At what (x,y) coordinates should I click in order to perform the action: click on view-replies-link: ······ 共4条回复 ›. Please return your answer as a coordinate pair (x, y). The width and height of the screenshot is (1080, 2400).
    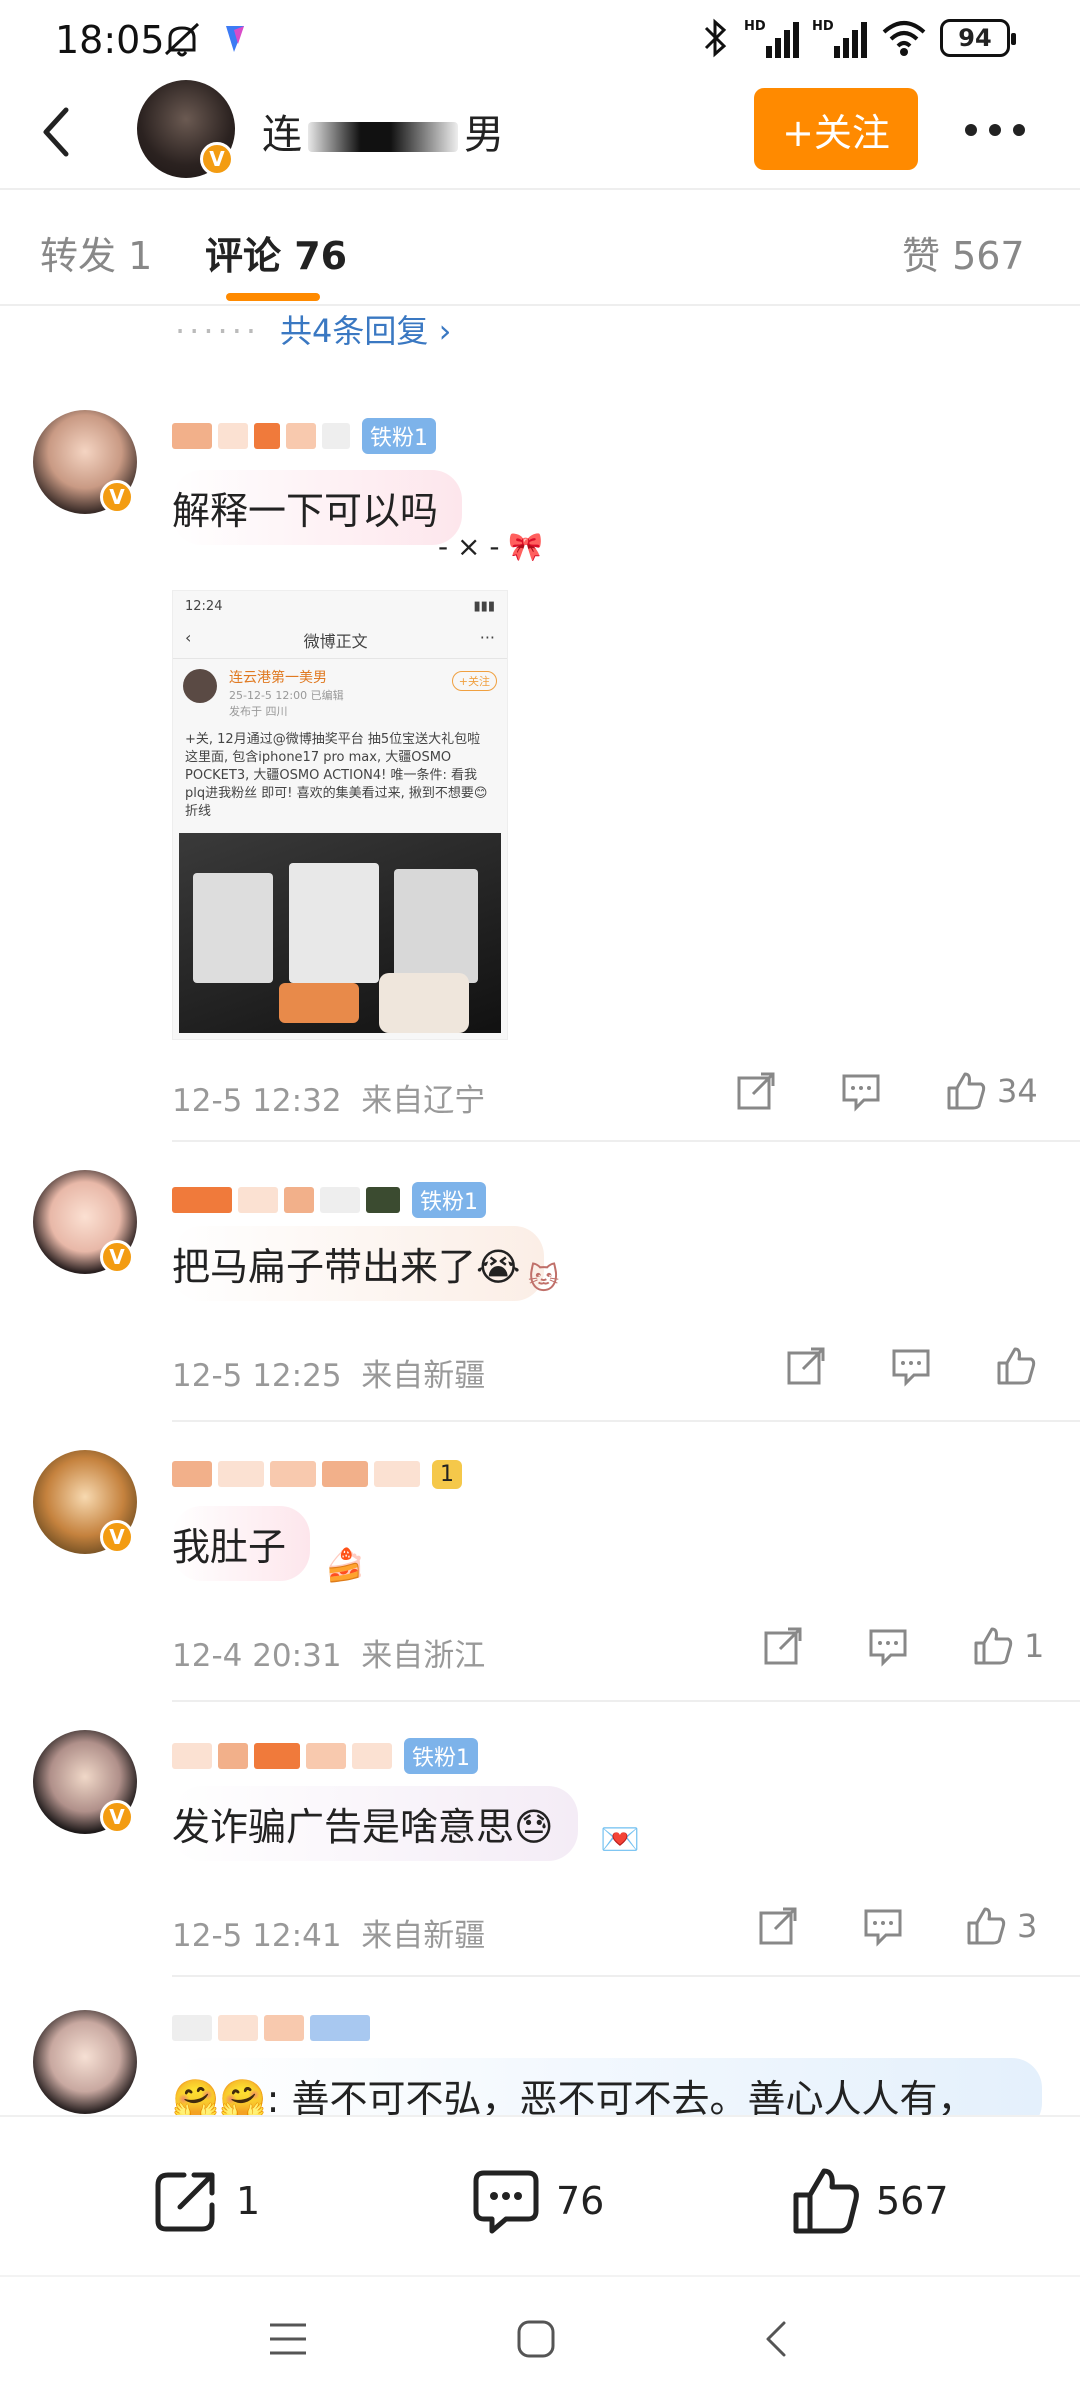
    Looking at the image, I should click on (313, 329).